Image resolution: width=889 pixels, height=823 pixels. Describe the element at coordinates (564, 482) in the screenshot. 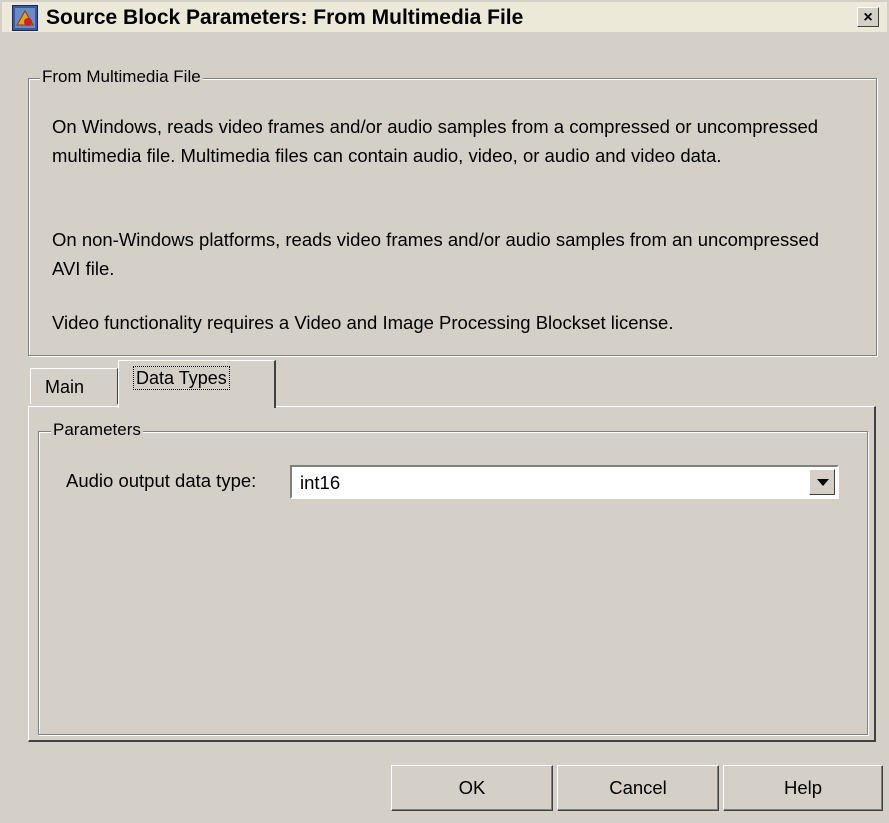

I see `audio-output-data-type-select: int16` at that location.